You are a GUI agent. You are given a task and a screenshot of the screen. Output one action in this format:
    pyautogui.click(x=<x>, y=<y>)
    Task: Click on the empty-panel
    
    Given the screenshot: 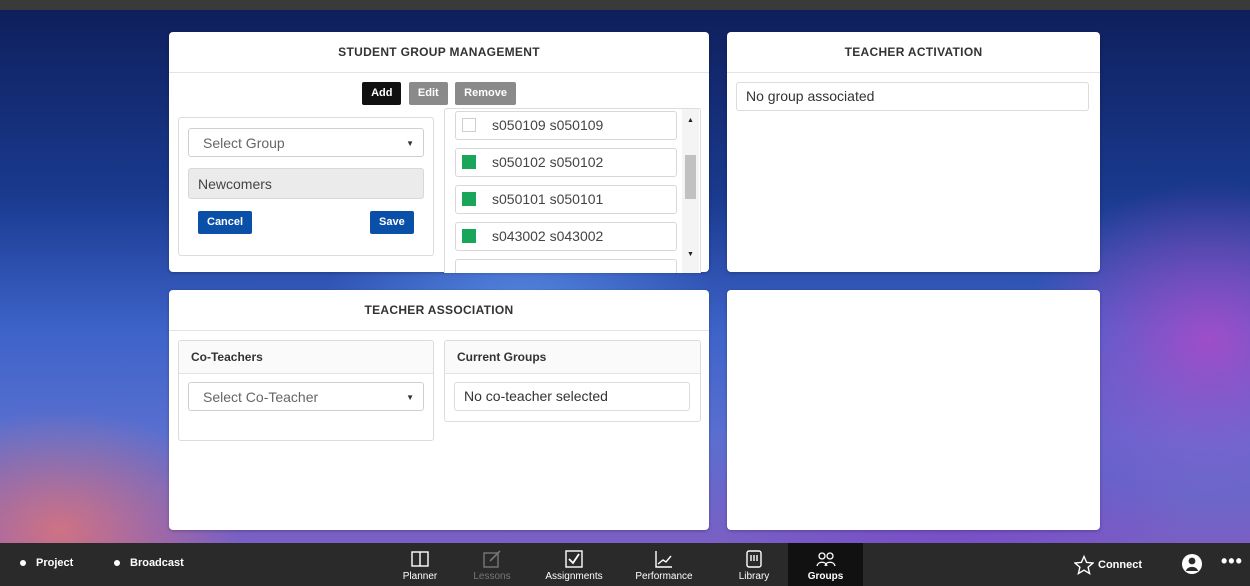 What is the action you would take?
    pyautogui.click(x=913, y=410)
    